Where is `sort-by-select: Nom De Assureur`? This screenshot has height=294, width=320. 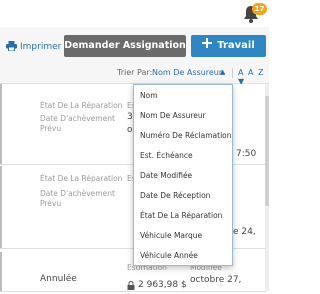
sort-by-select: Nom De Assureur is located at coordinates (187, 72).